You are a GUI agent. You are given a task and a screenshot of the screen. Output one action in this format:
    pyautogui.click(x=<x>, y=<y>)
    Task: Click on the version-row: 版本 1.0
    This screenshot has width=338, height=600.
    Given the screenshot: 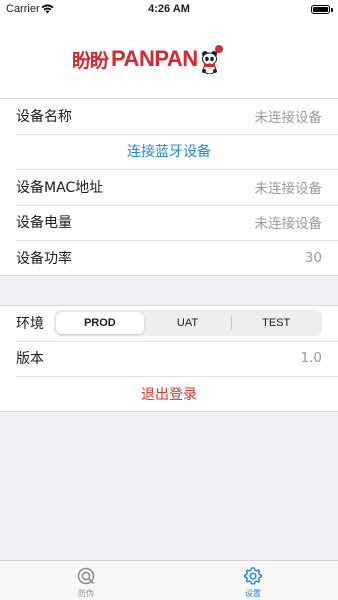 What is the action you would take?
    pyautogui.click(x=169, y=358)
    